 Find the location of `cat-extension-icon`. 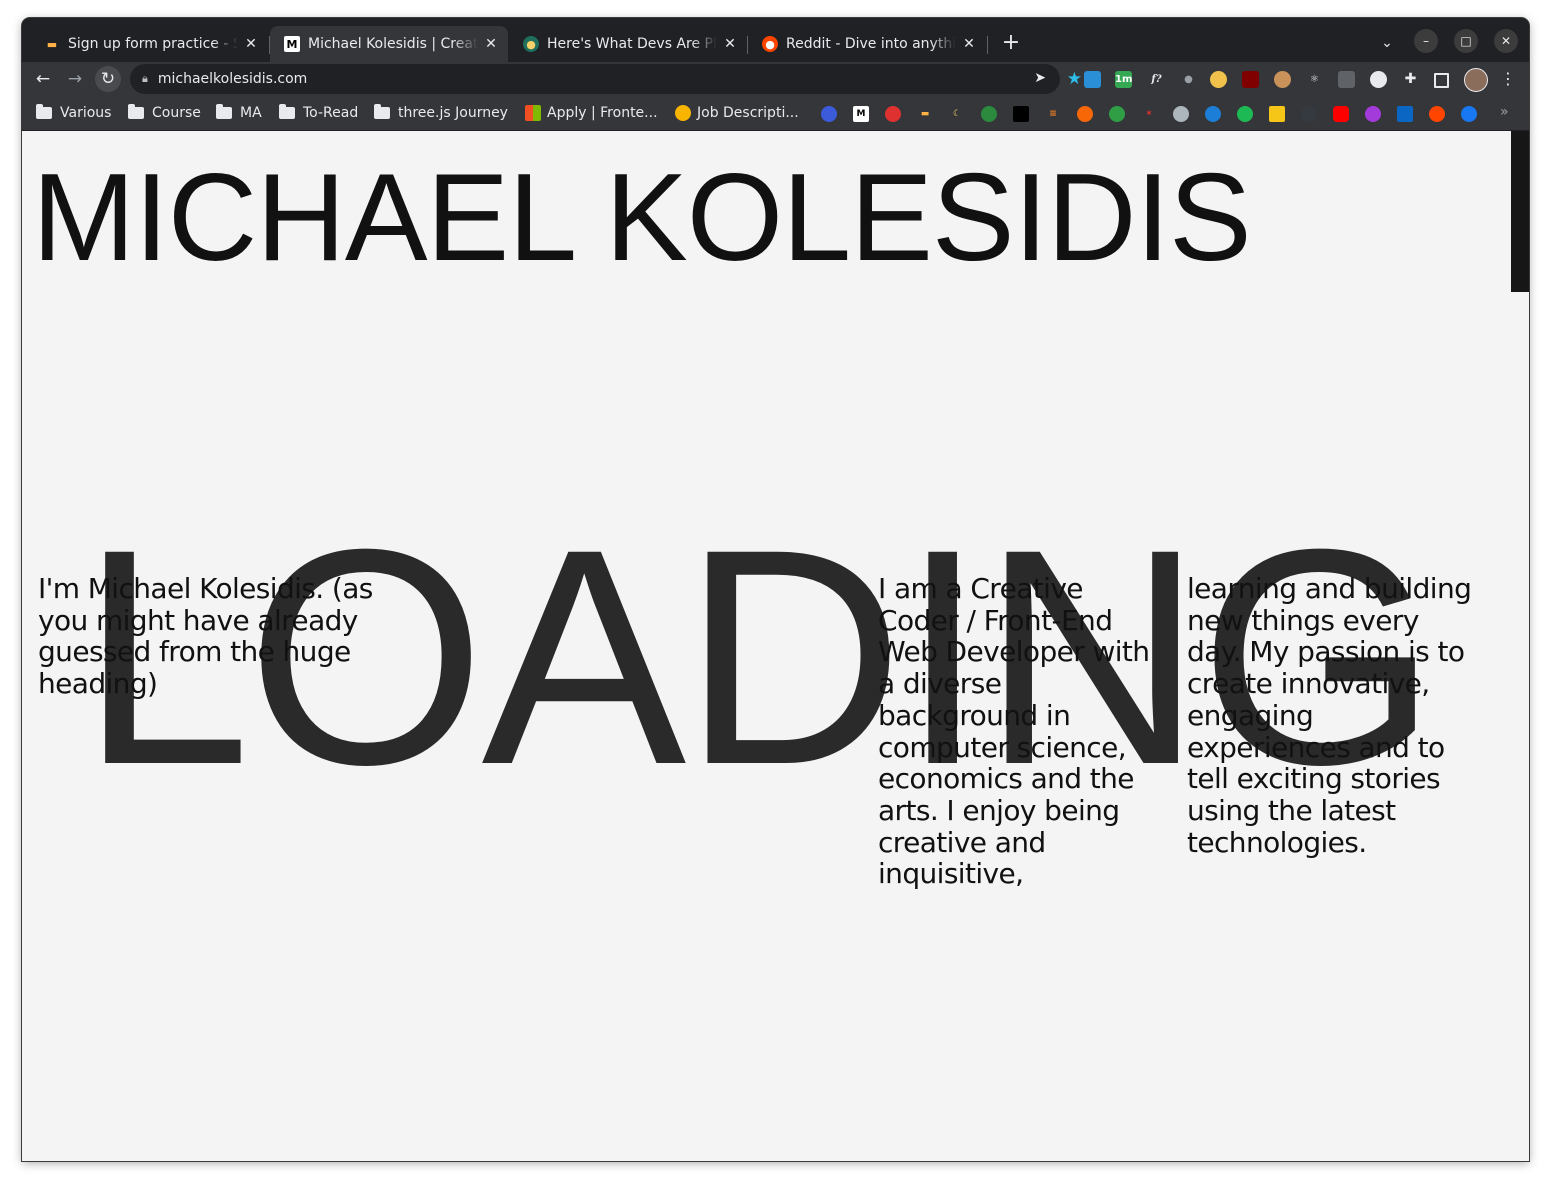

cat-extension-icon is located at coordinates (1218, 79).